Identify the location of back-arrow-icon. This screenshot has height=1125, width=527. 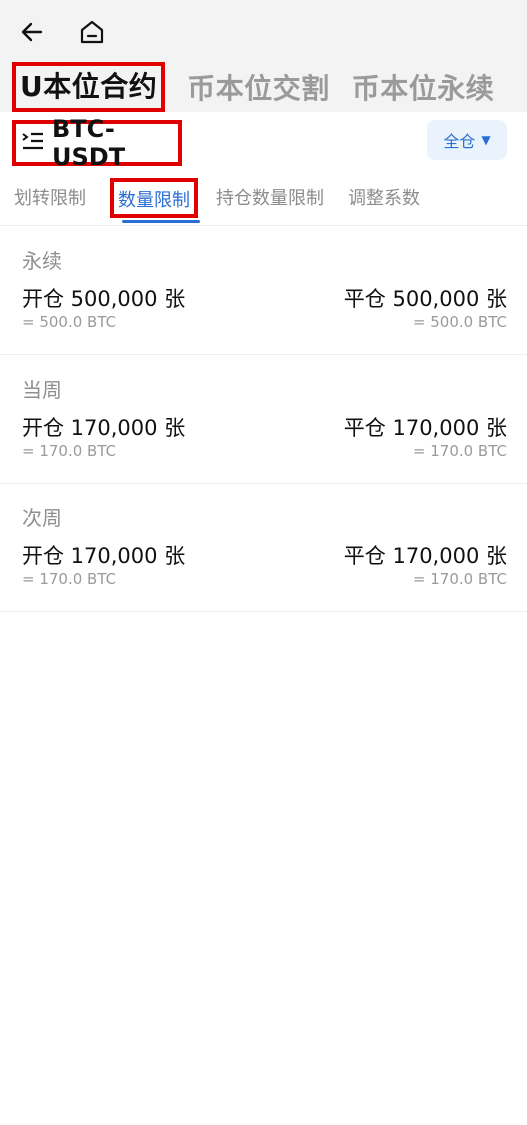
(32, 32).